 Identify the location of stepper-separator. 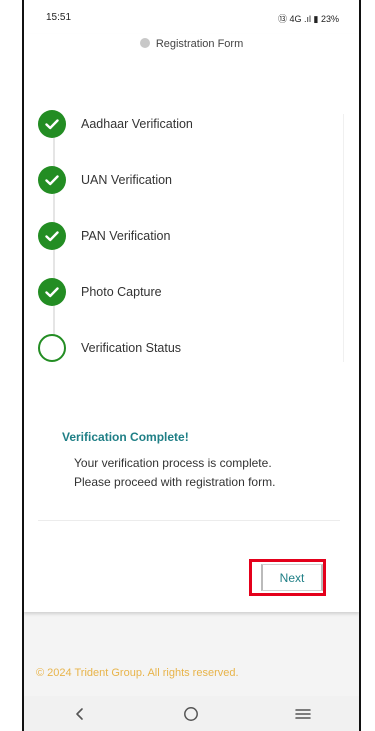
(343, 238).